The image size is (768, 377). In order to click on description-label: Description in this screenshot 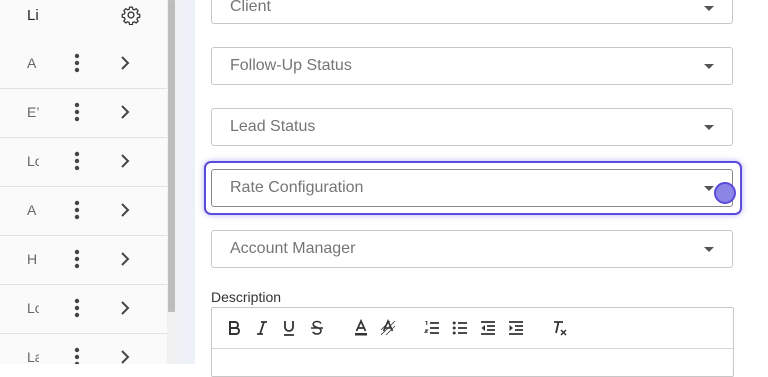, I will do `click(246, 297)`.